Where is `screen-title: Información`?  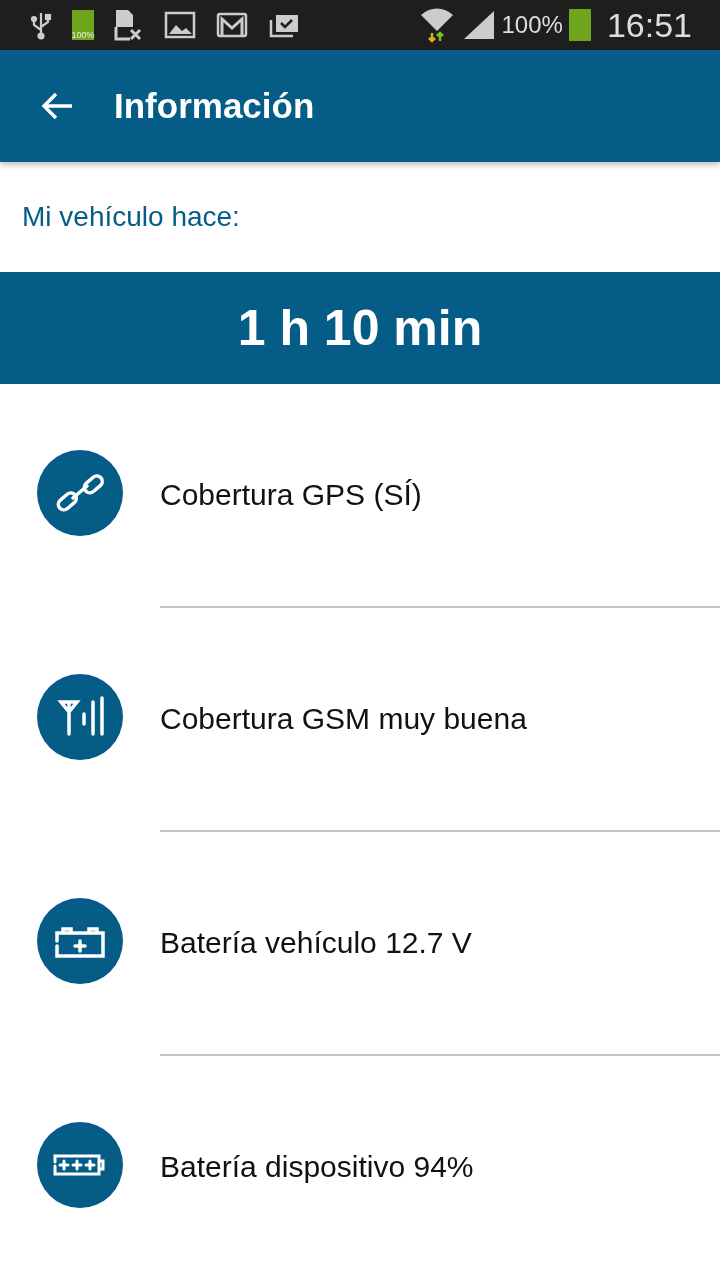
screen-title: Información is located at coordinates (214, 106).